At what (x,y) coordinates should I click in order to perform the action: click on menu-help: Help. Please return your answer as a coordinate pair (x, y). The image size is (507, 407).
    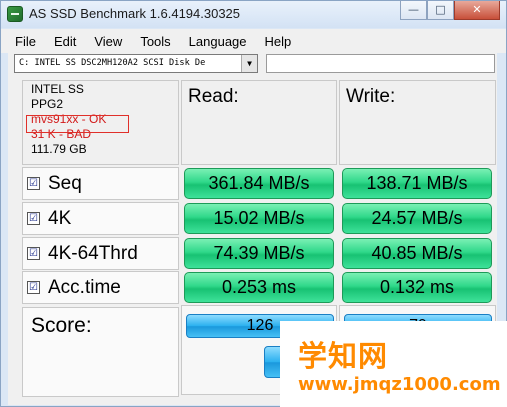
    Looking at the image, I should click on (278, 41).